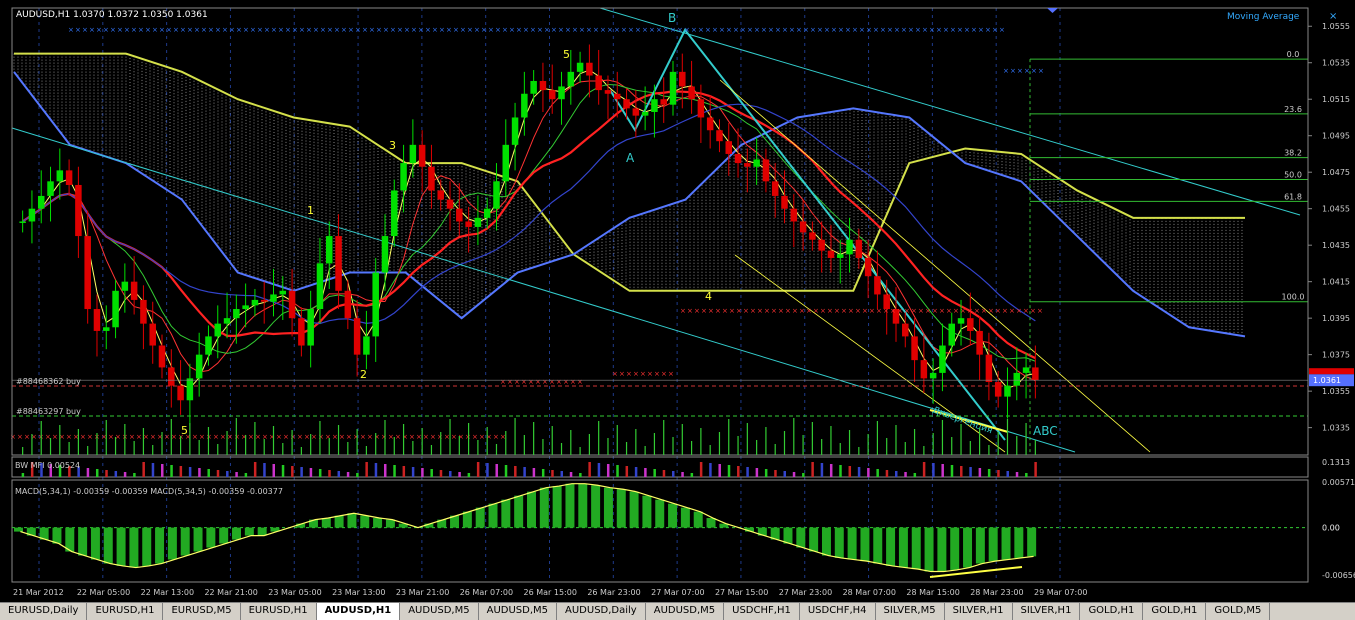 The height and width of the screenshot is (620, 1355). What do you see at coordinates (762, 611) in the screenshot?
I see `chart-tab: USDCHF,H1` at bounding box center [762, 611].